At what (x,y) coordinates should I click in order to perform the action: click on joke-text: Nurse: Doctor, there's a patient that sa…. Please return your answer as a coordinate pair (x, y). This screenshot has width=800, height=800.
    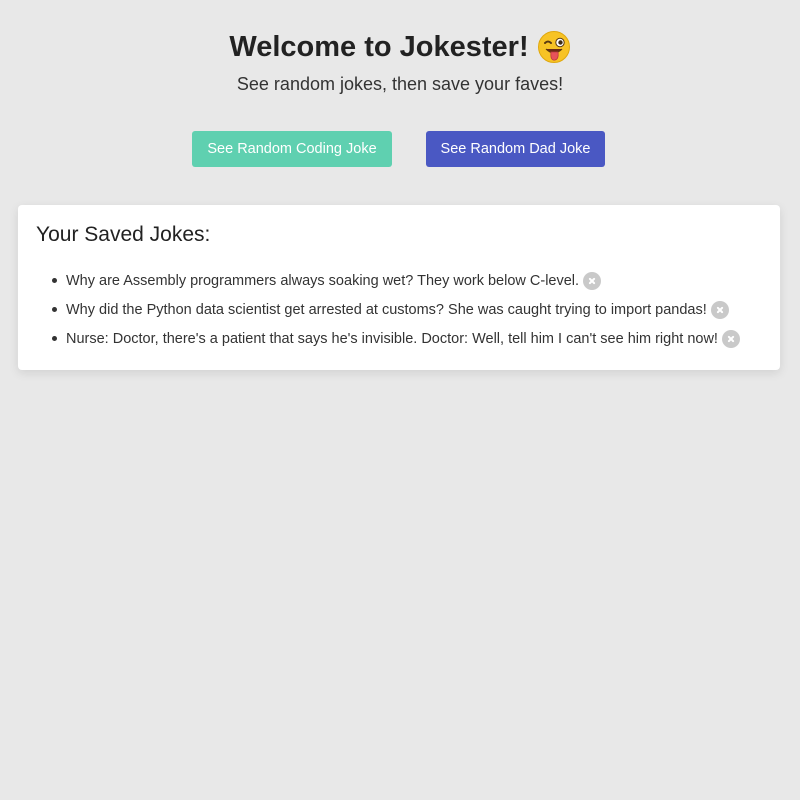
    Looking at the image, I should click on (392, 338).